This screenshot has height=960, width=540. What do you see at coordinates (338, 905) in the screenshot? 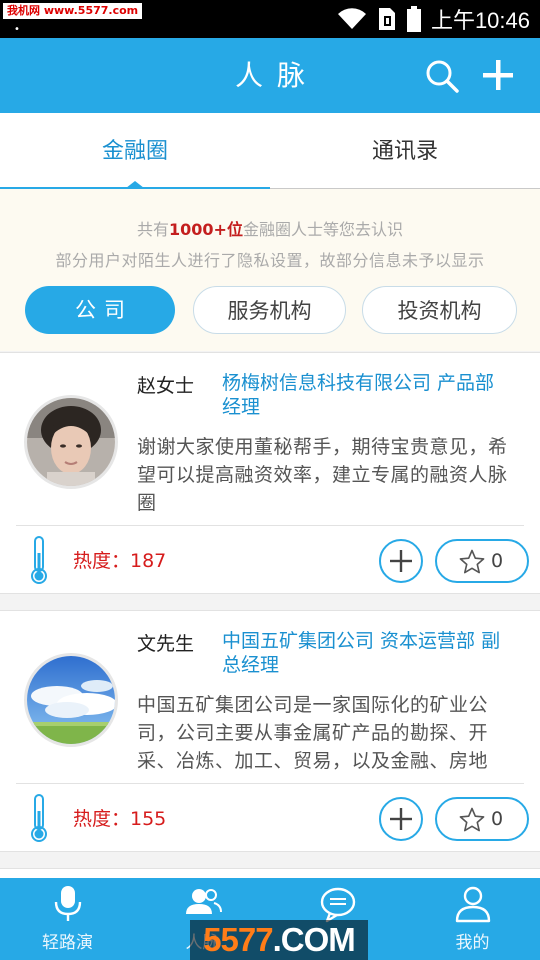
I see `chat-icon` at bounding box center [338, 905].